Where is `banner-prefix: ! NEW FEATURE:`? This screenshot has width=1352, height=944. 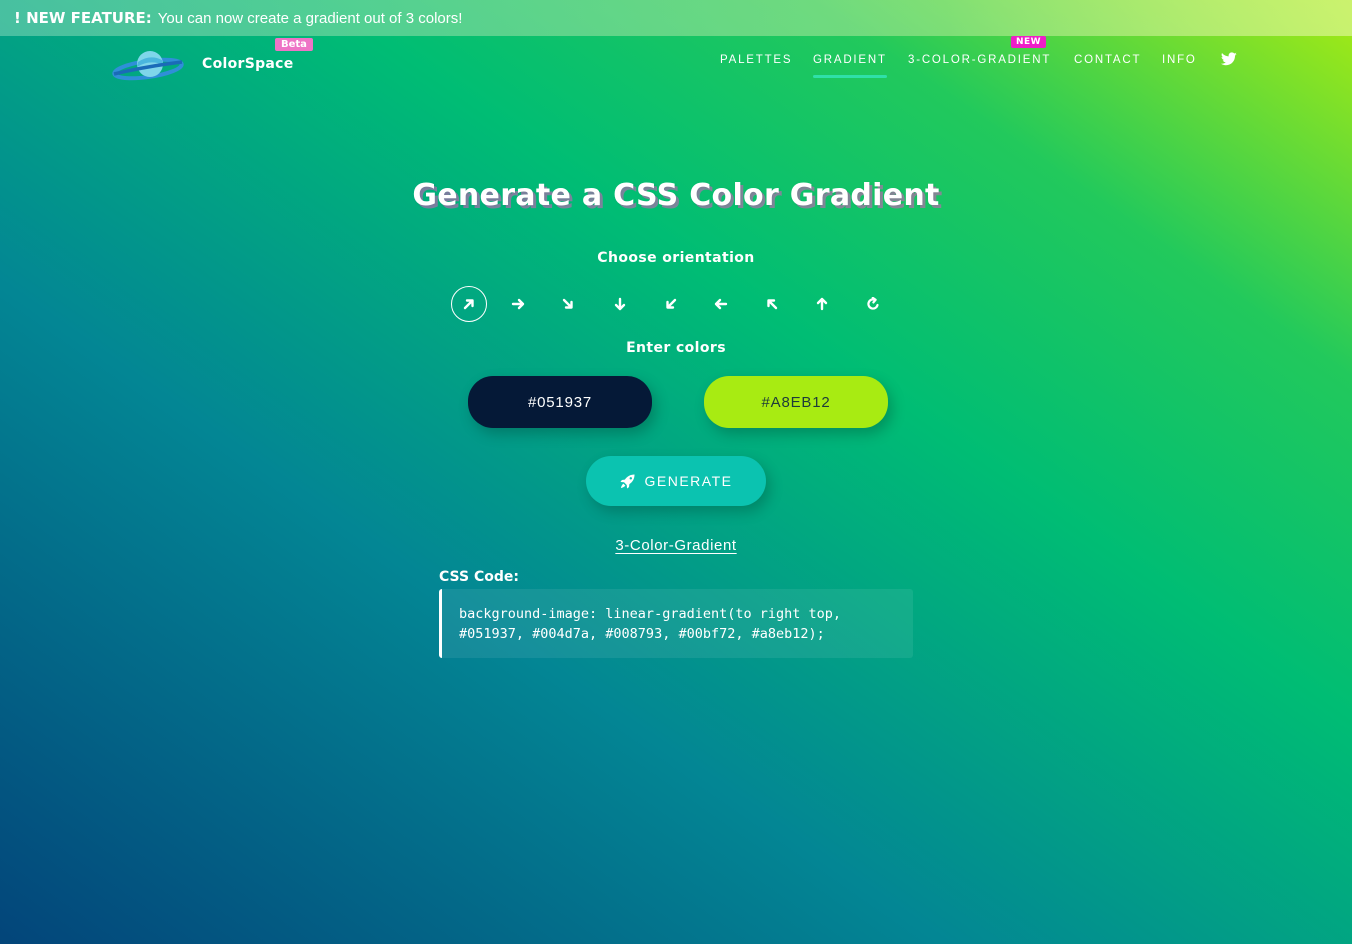
banner-prefix: ! NEW FEATURE: is located at coordinates (83, 18).